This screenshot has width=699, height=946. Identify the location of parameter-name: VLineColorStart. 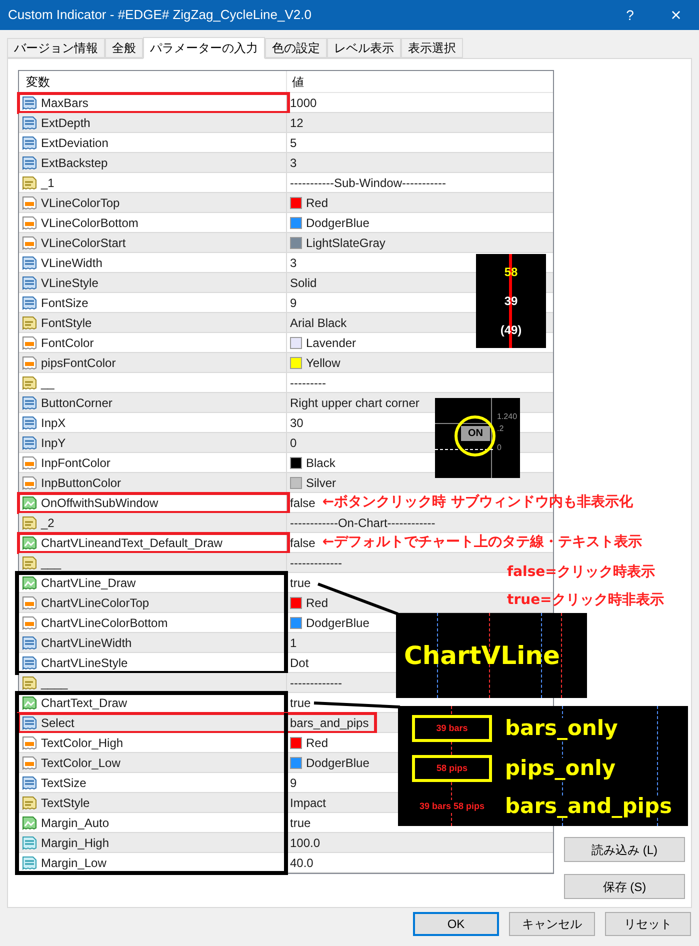
(83, 243).